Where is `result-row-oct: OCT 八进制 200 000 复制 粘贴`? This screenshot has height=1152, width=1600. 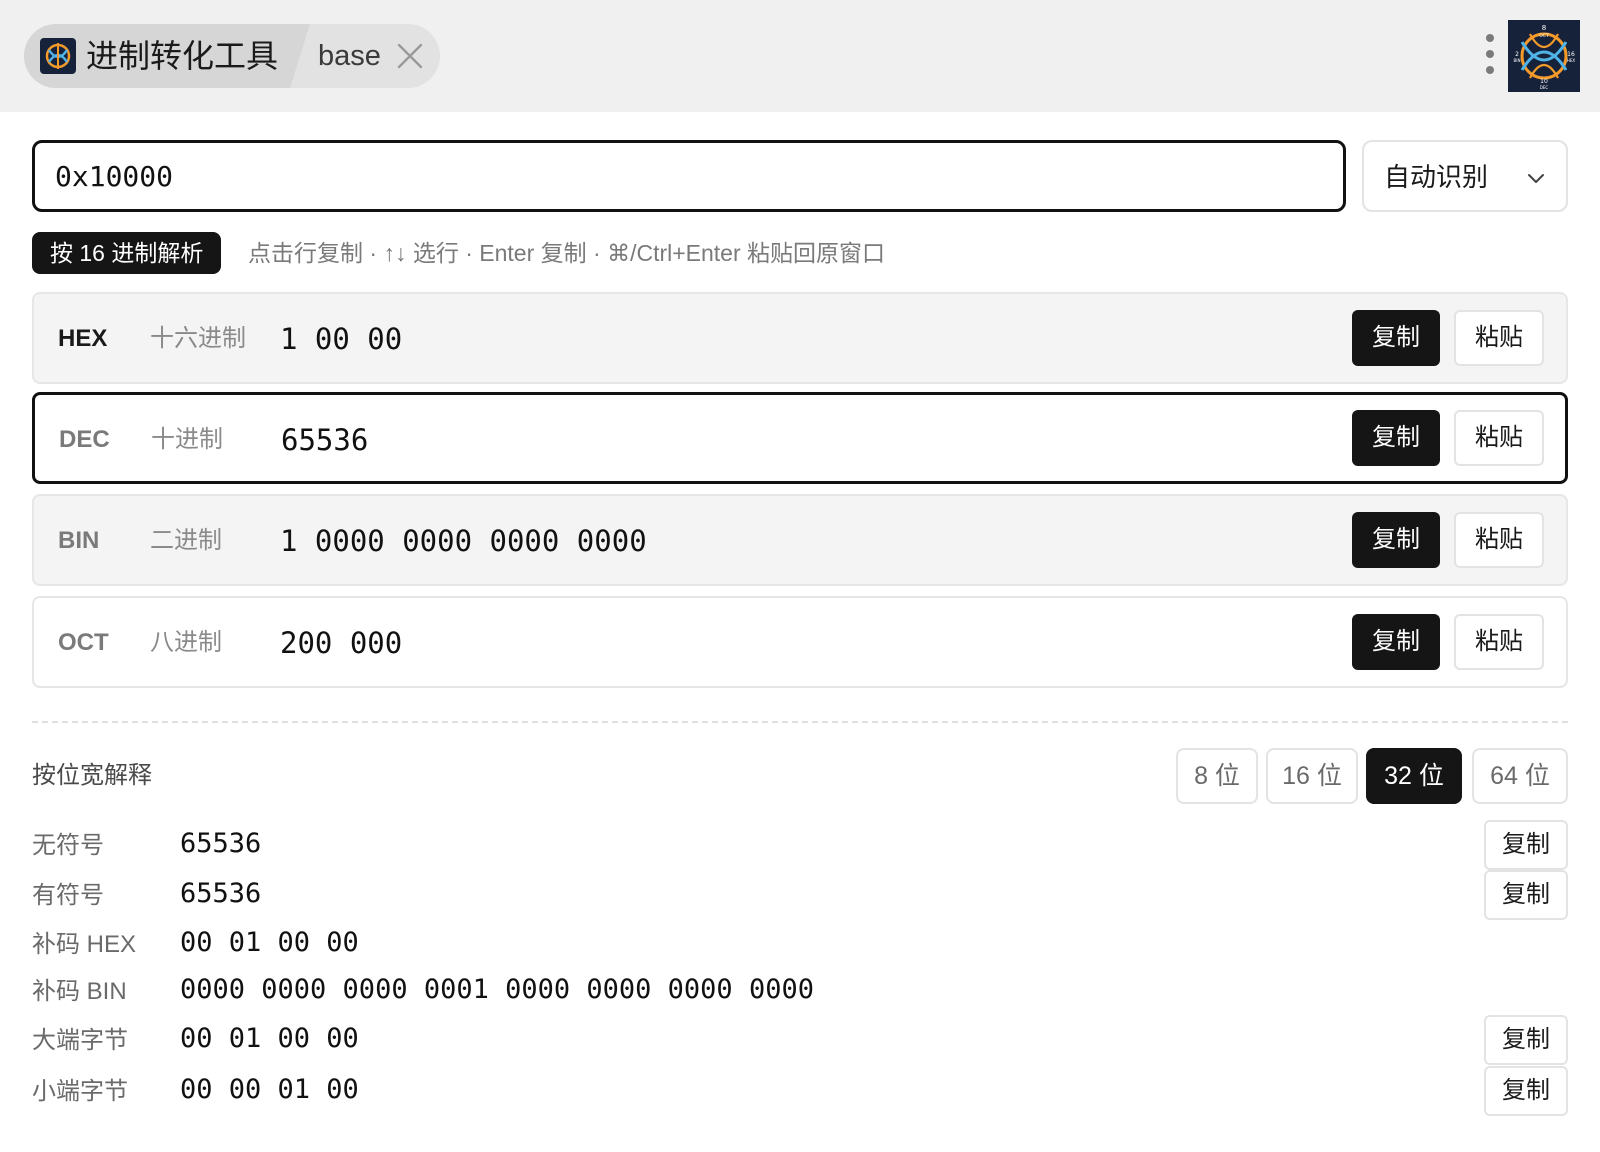 result-row-oct: OCT 八进制 200 000 复制 粘贴 is located at coordinates (800, 642).